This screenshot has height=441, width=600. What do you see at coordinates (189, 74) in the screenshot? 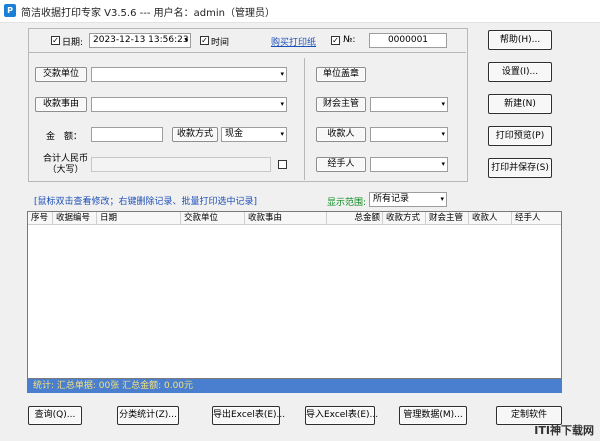
I see `payer-unit-combo: ▾` at bounding box center [189, 74].